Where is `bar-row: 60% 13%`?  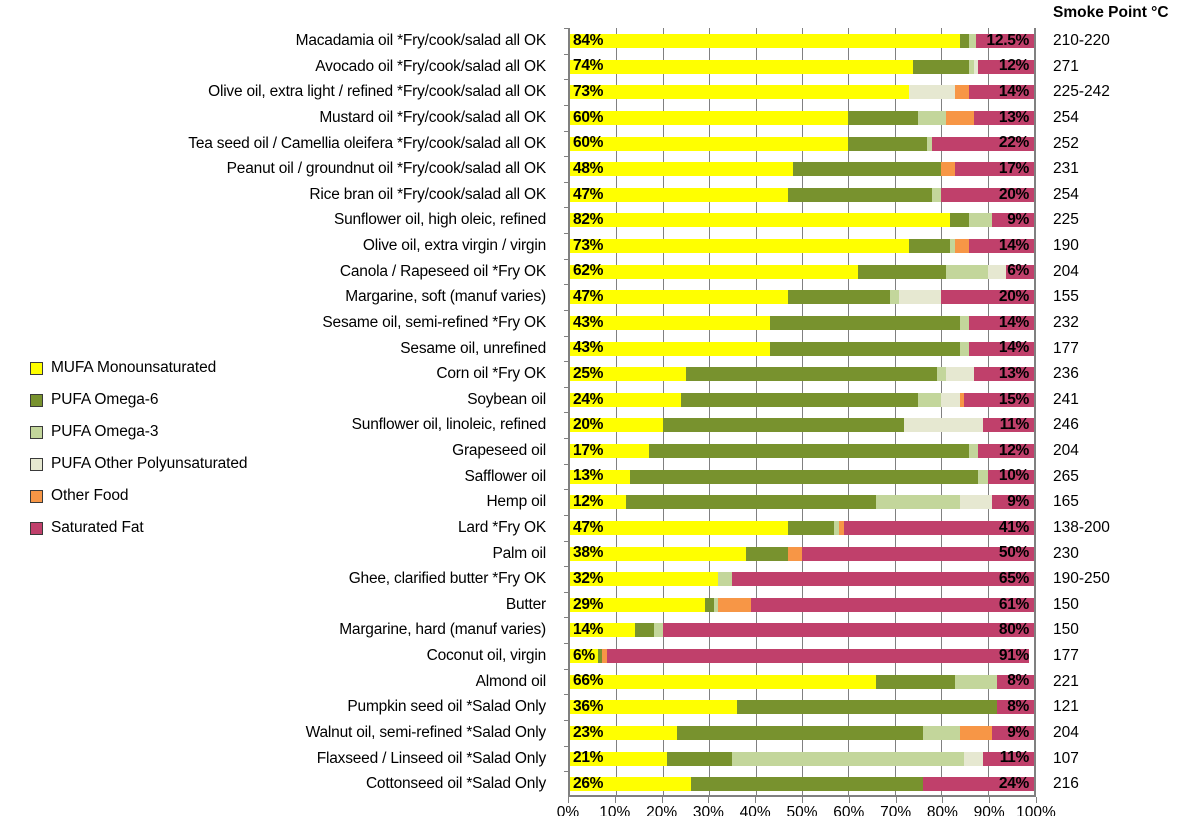
bar-row: 60% 13% is located at coordinates (799, 117).